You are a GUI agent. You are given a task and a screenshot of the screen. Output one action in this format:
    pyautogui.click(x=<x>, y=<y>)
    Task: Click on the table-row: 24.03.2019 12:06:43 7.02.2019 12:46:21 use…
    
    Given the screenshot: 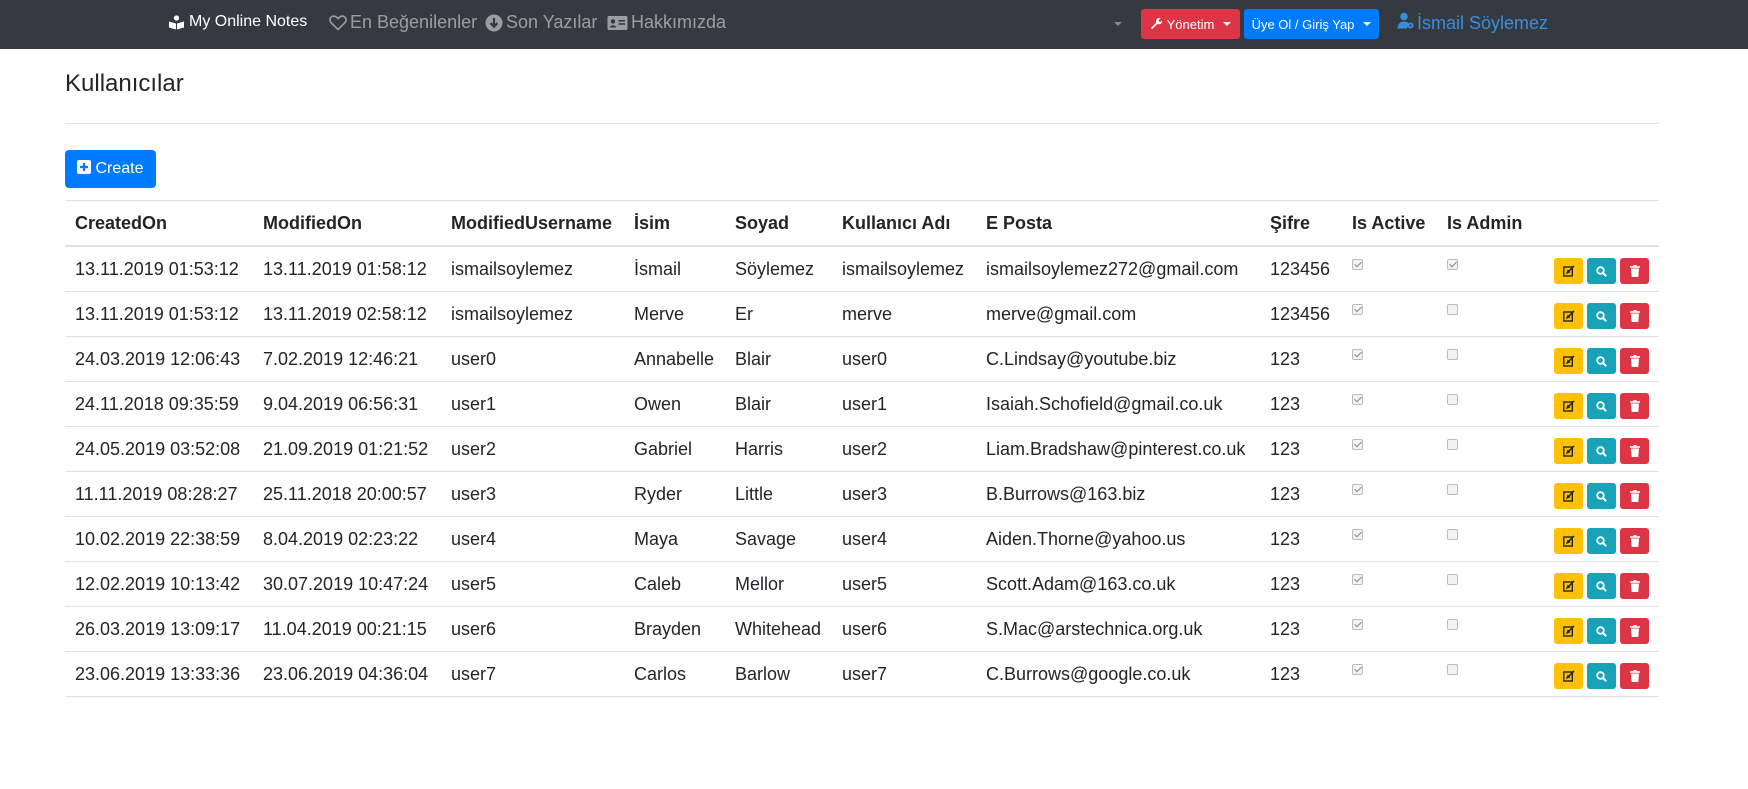 What is the action you would take?
    pyautogui.click(x=862, y=359)
    